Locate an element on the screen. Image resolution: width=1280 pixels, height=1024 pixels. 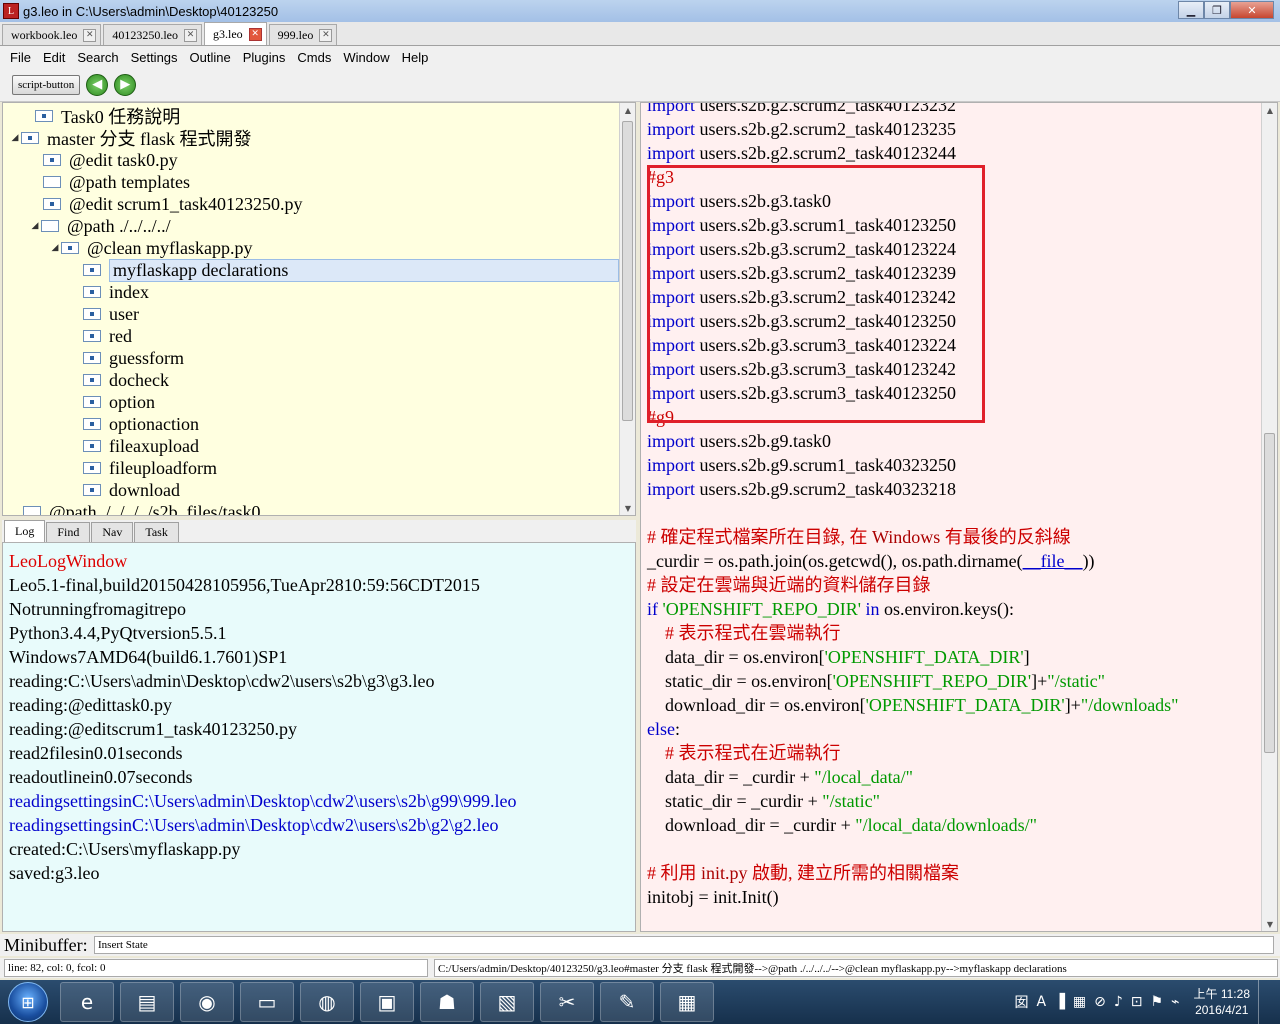
outline-node: download is located at coordinates (131, 490).